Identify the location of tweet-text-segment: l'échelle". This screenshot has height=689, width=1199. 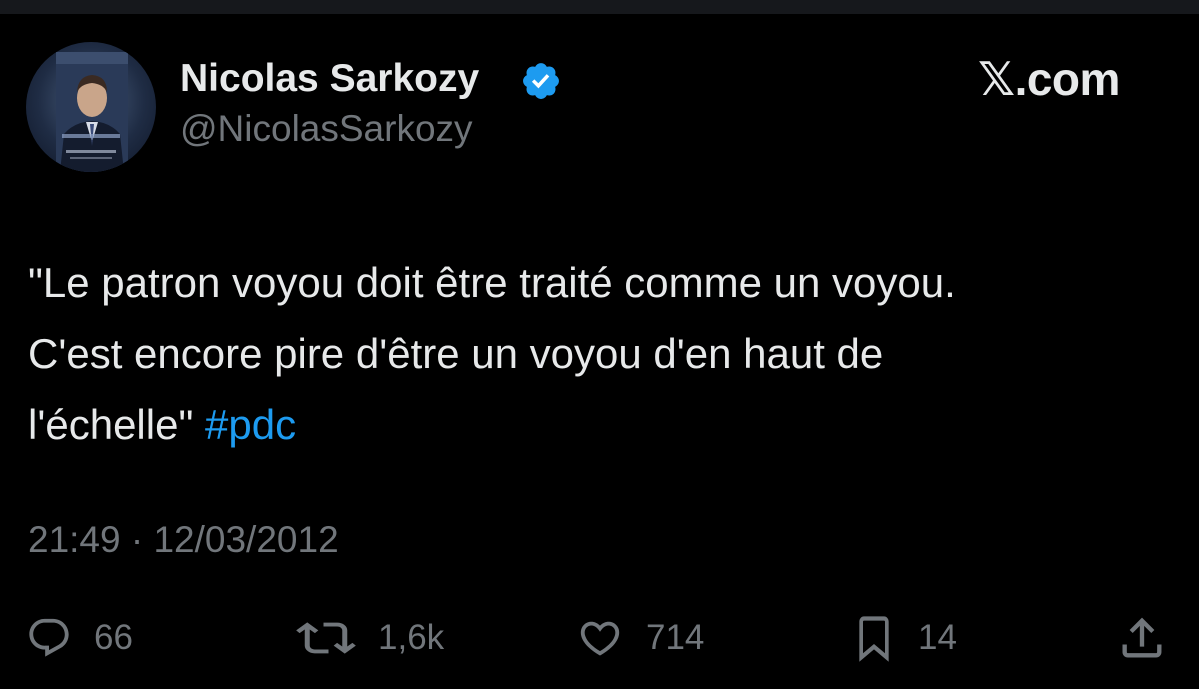
(117, 424).